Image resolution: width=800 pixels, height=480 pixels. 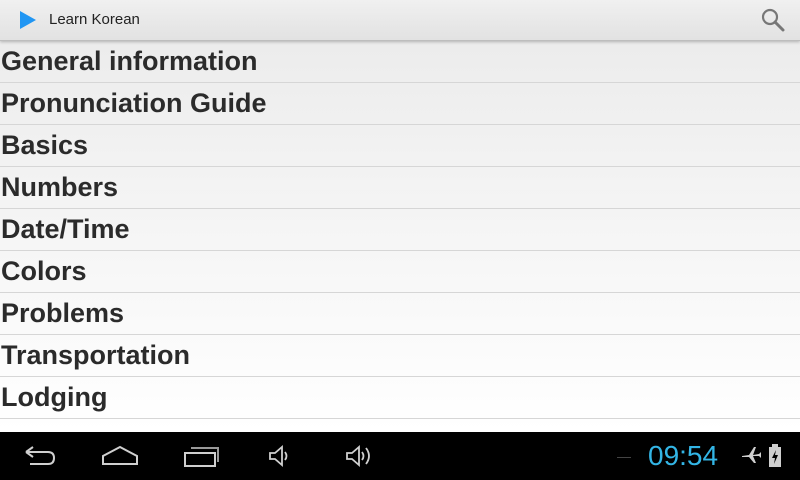 I want to click on app-title: Learn Korean, so click(x=94, y=19).